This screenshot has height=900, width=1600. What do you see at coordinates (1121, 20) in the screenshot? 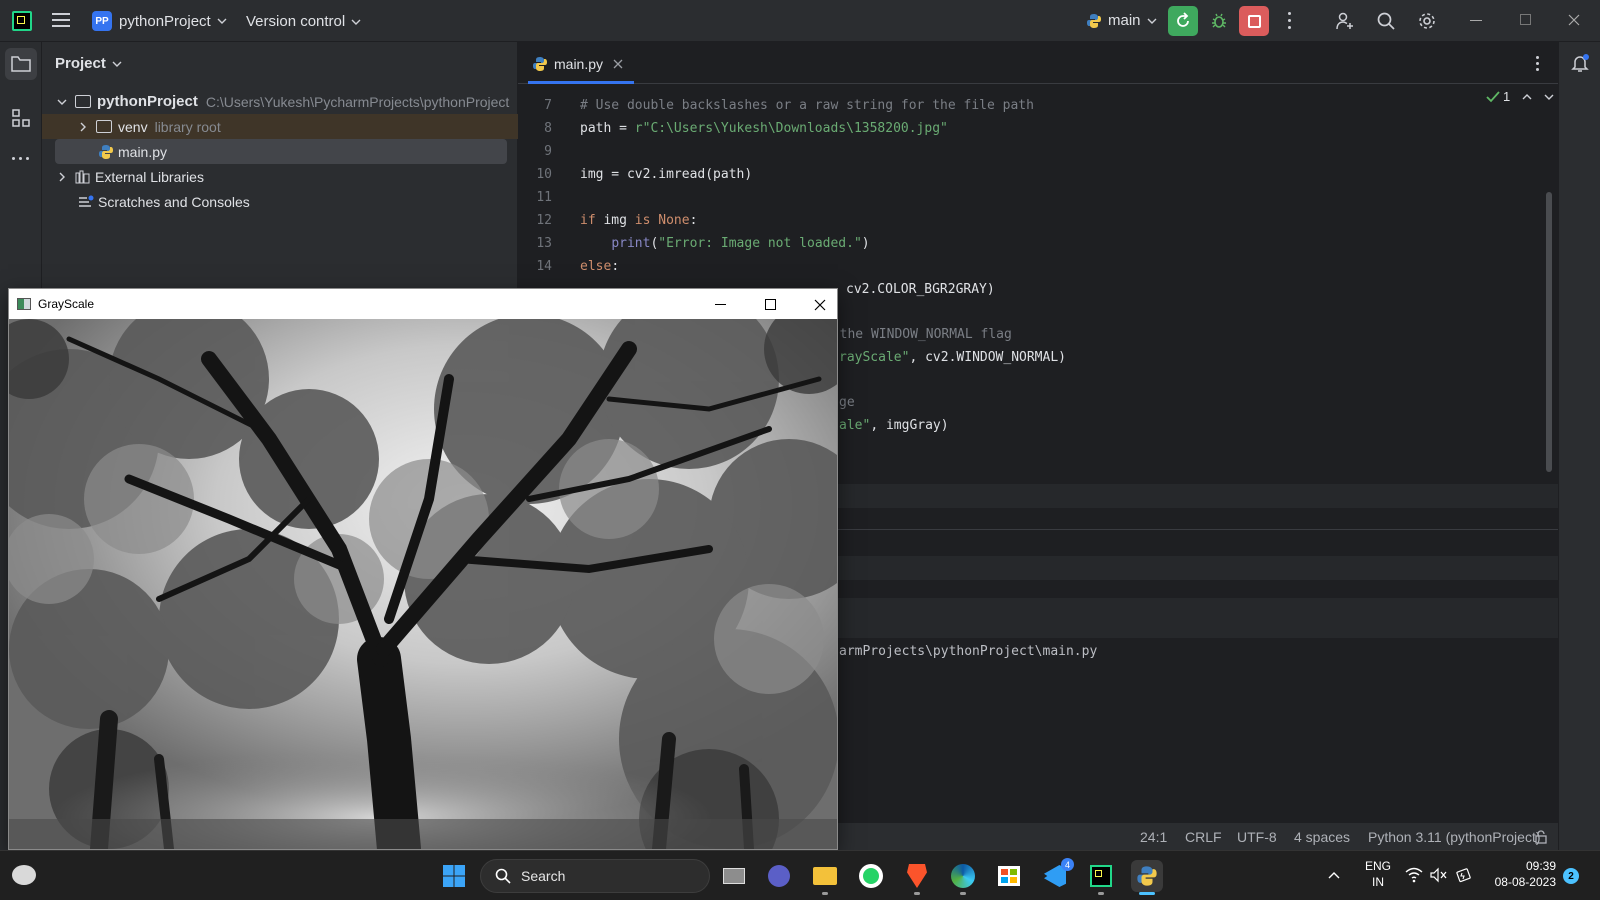
I see `run-config-selector: main` at bounding box center [1121, 20].